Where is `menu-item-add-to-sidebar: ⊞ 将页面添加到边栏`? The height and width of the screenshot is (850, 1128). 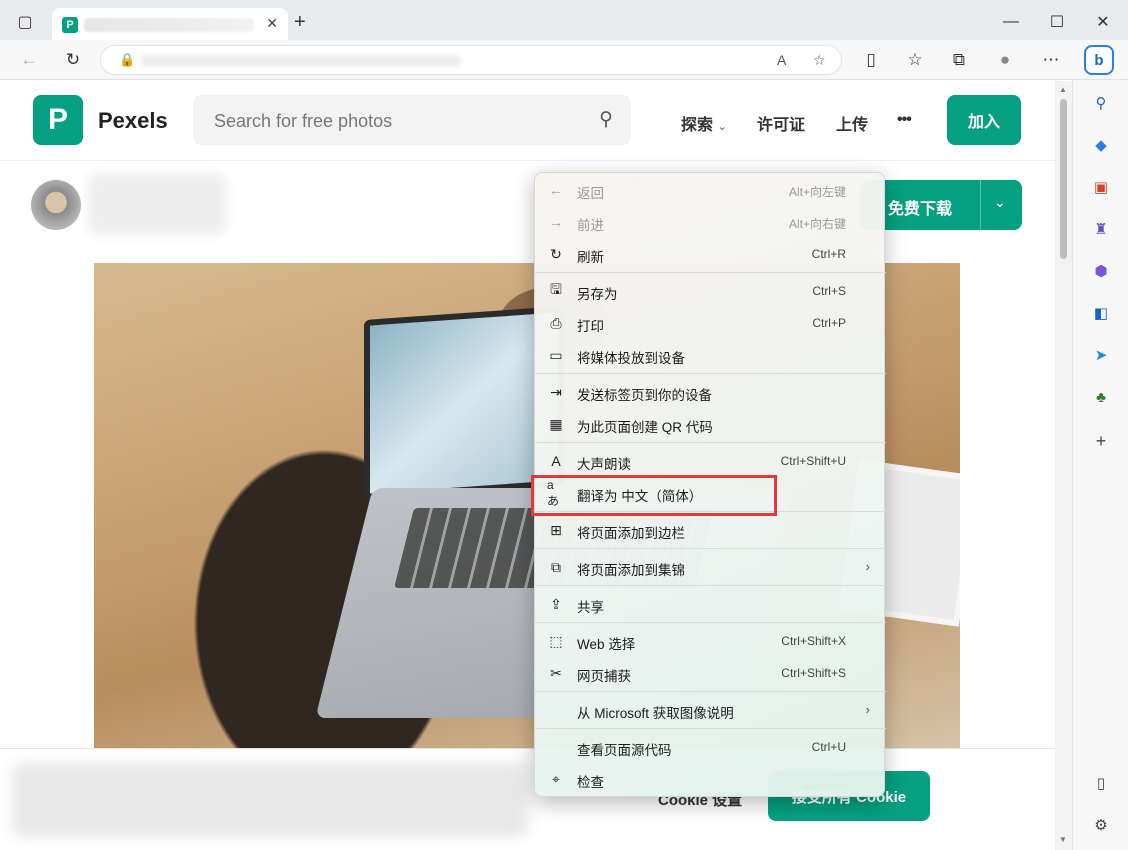 menu-item-add-to-sidebar: ⊞ 将页面添加到边栏 is located at coordinates (710, 530).